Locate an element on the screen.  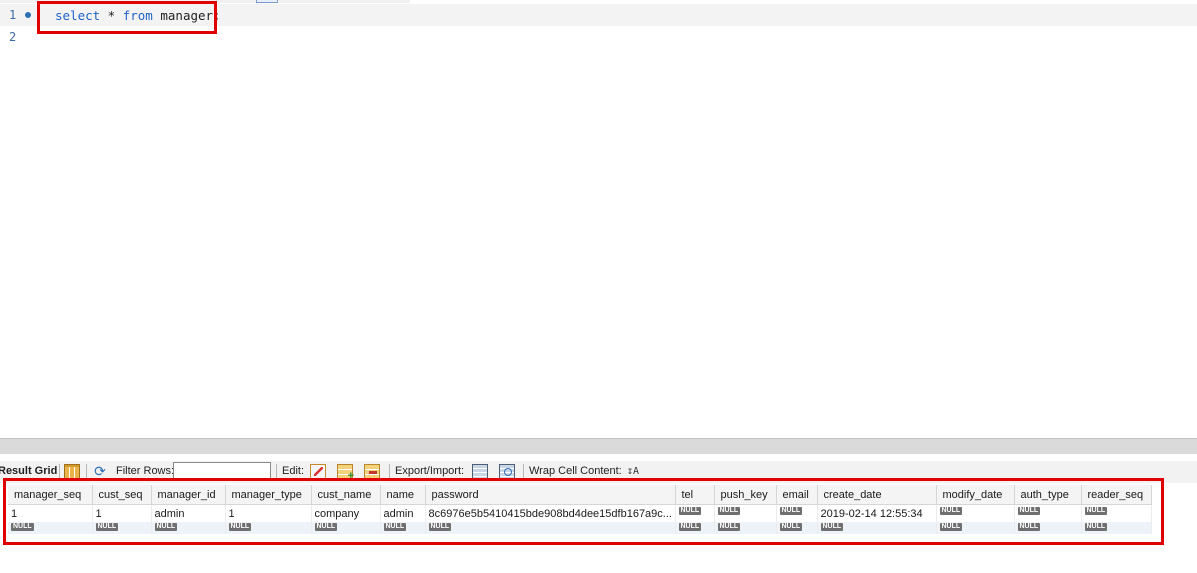
column-header: cust_seq is located at coordinates (122, 495).